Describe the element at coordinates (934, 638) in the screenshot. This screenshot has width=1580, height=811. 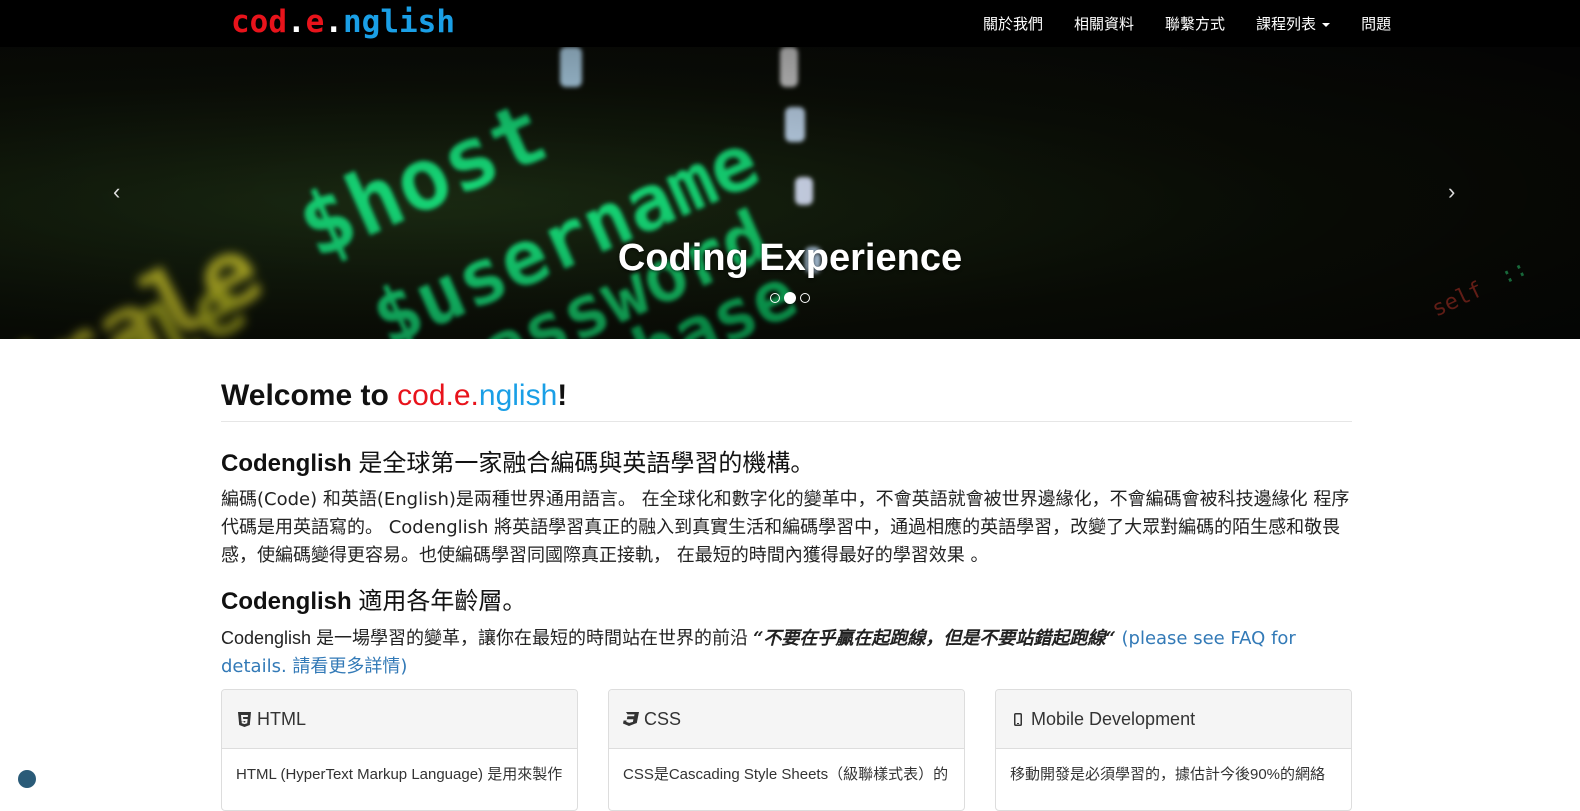
I see `slogan-quote: “不要在乎贏在起跑線，但是不要站錯起跑線“` at that location.